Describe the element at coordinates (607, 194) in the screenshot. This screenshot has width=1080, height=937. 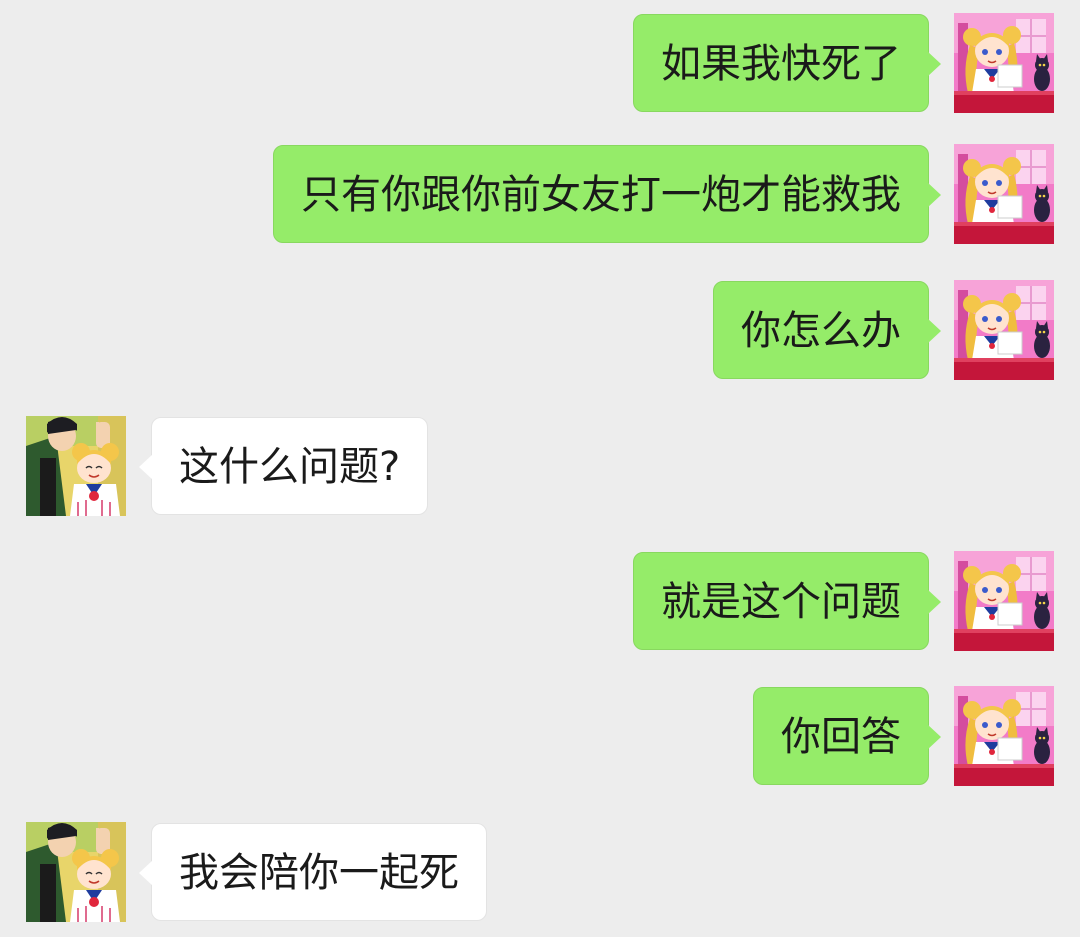
I see `sent-message-bubble: 只有你跟你前女友打一炮才能救我` at that location.